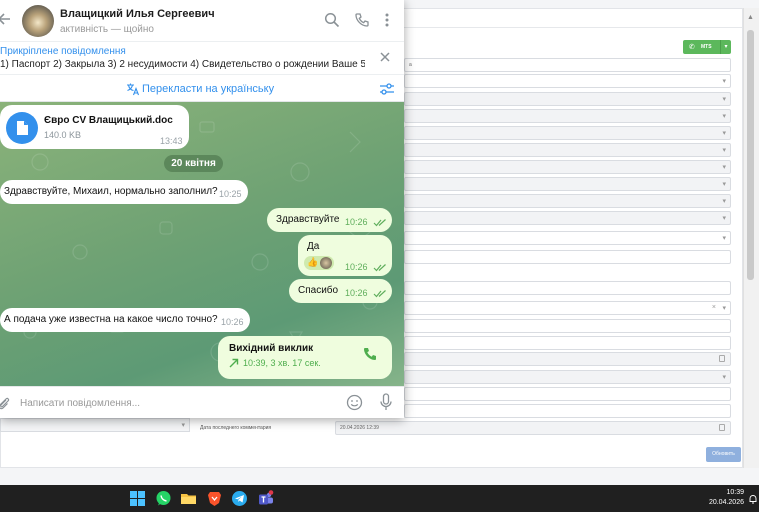 This screenshot has height=512, width=759. I want to click on contact-status: активність — щойно, so click(107, 29).